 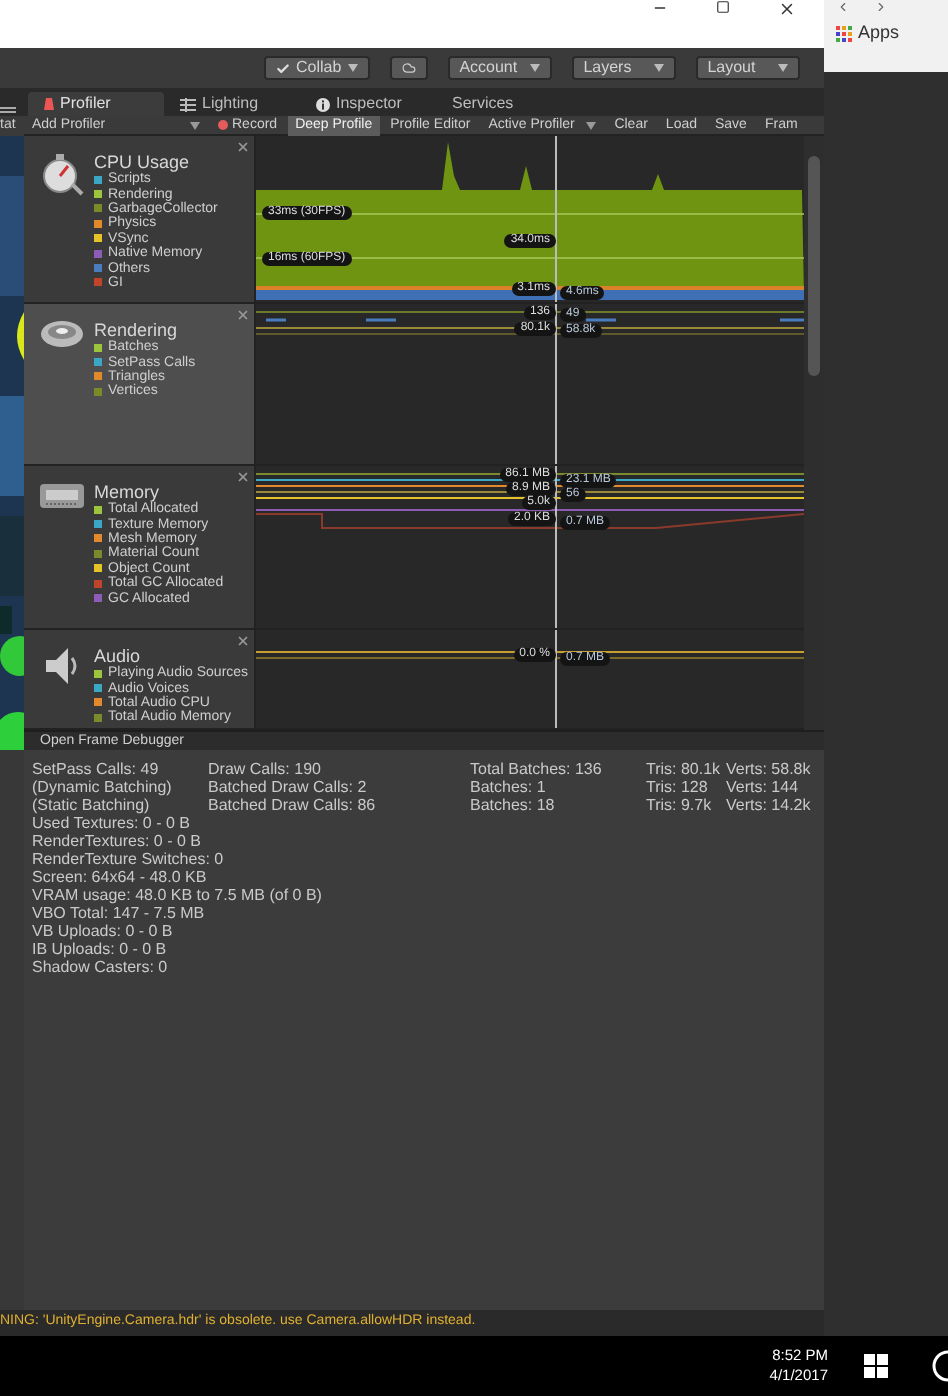 I want to click on stat-text: Batches: 18, so click(x=513, y=805).